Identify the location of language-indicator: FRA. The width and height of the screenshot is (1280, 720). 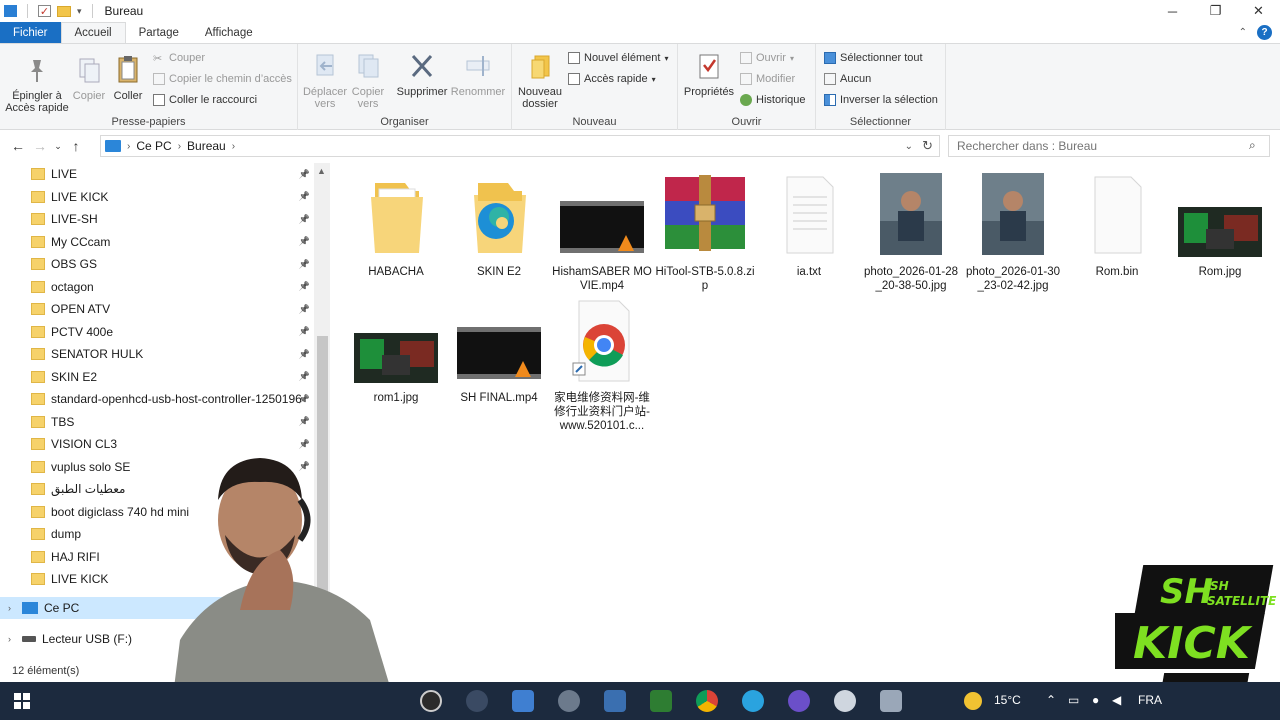
(1150, 700).